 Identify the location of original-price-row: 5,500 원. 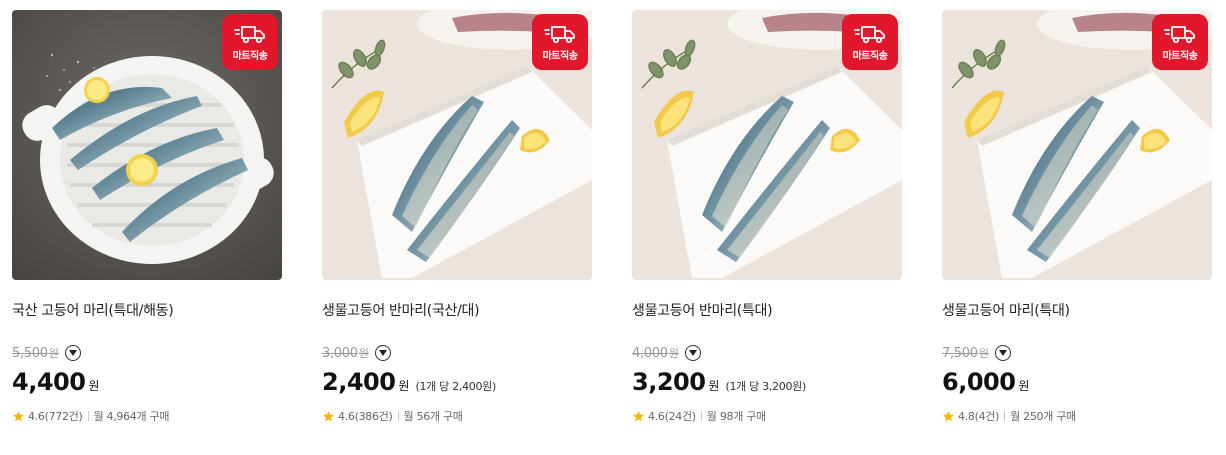
(46, 353).